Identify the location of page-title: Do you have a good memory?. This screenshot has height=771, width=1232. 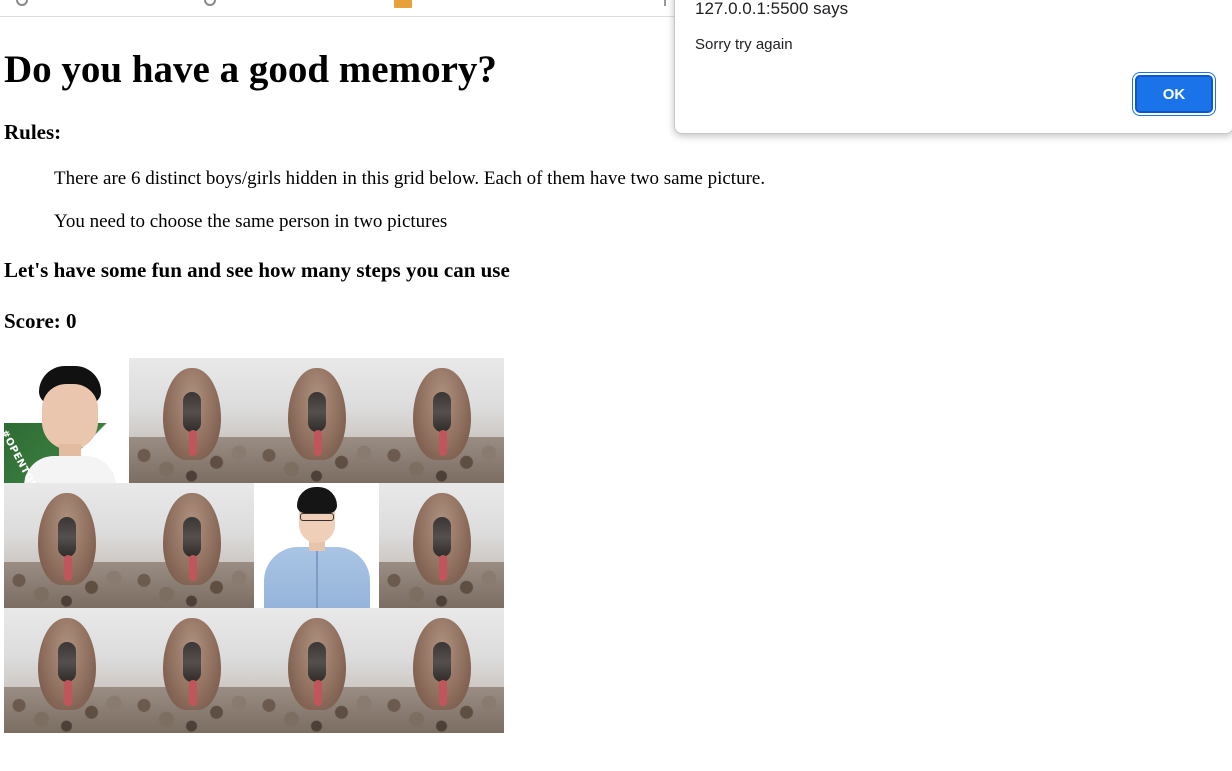
(250, 69).